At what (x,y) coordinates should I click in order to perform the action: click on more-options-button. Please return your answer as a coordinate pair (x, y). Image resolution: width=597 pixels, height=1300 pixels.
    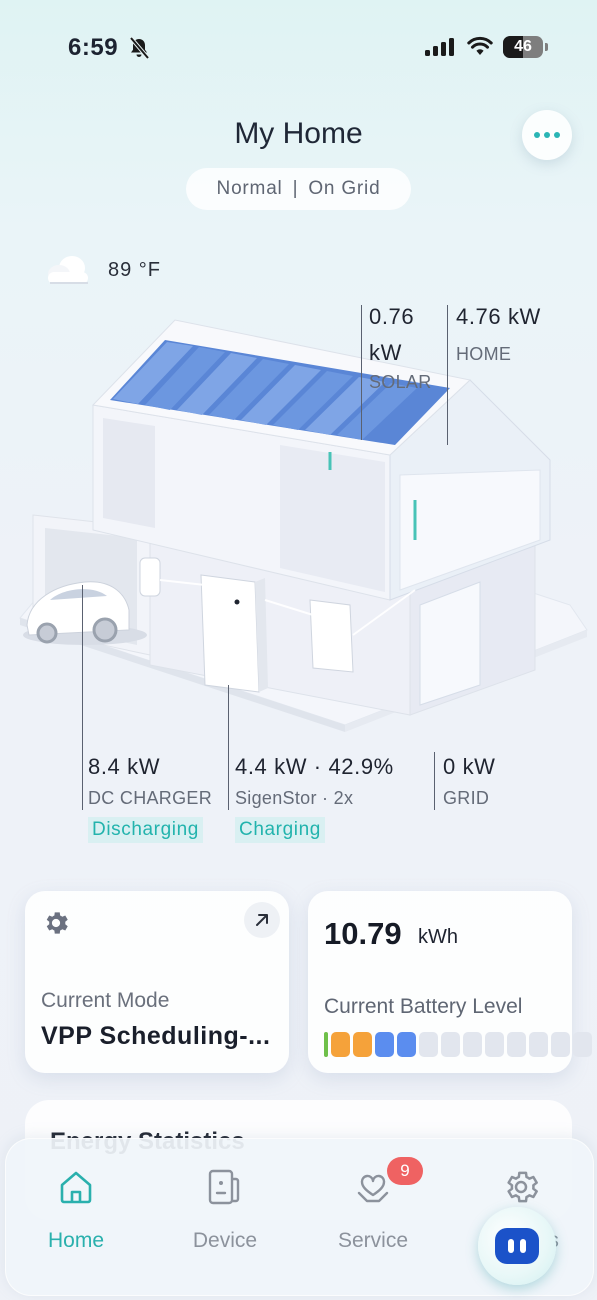
    Looking at the image, I should click on (547, 135).